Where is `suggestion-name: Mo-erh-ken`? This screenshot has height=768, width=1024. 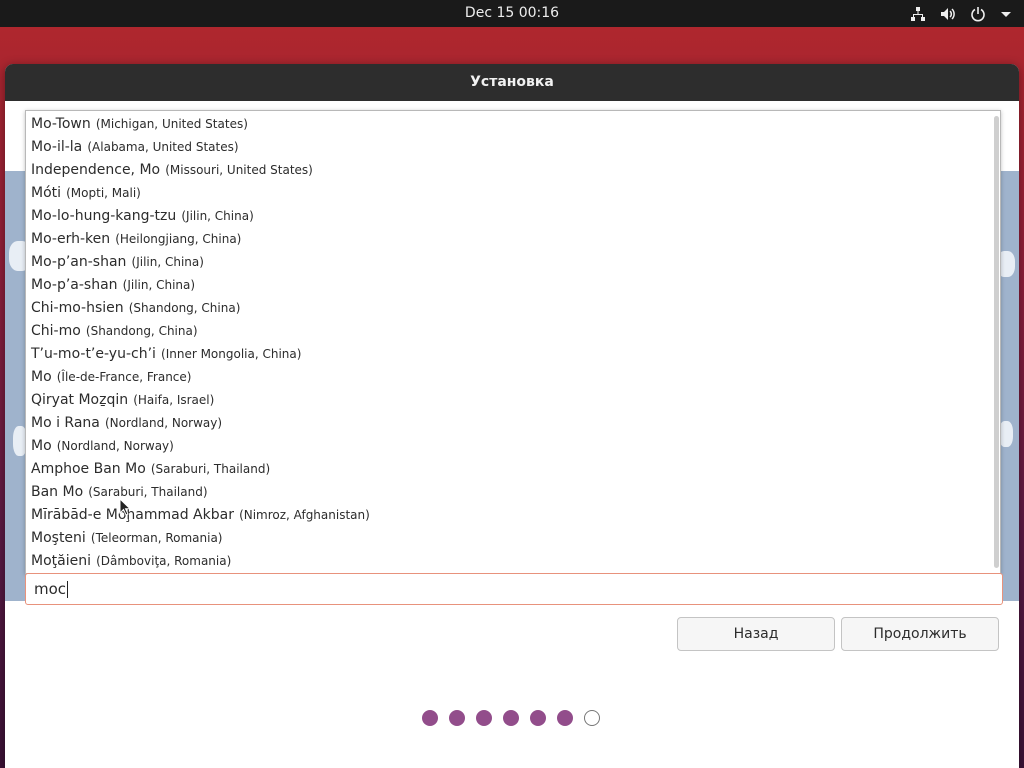 suggestion-name: Mo-erh-ken is located at coordinates (71, 239).